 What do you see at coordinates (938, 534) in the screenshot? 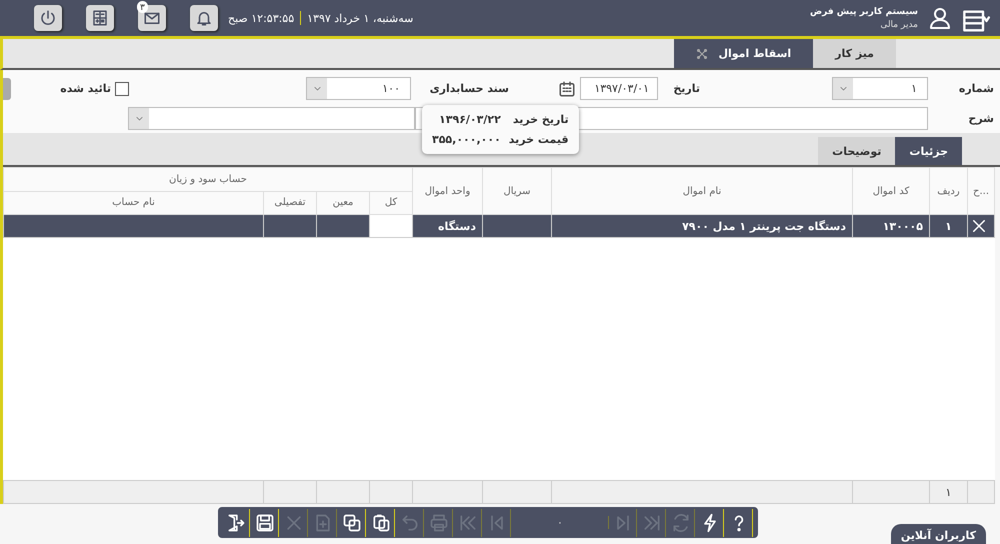
I see `online-users-tab: کاربران آنلاین` at bounding box center [938, 534].